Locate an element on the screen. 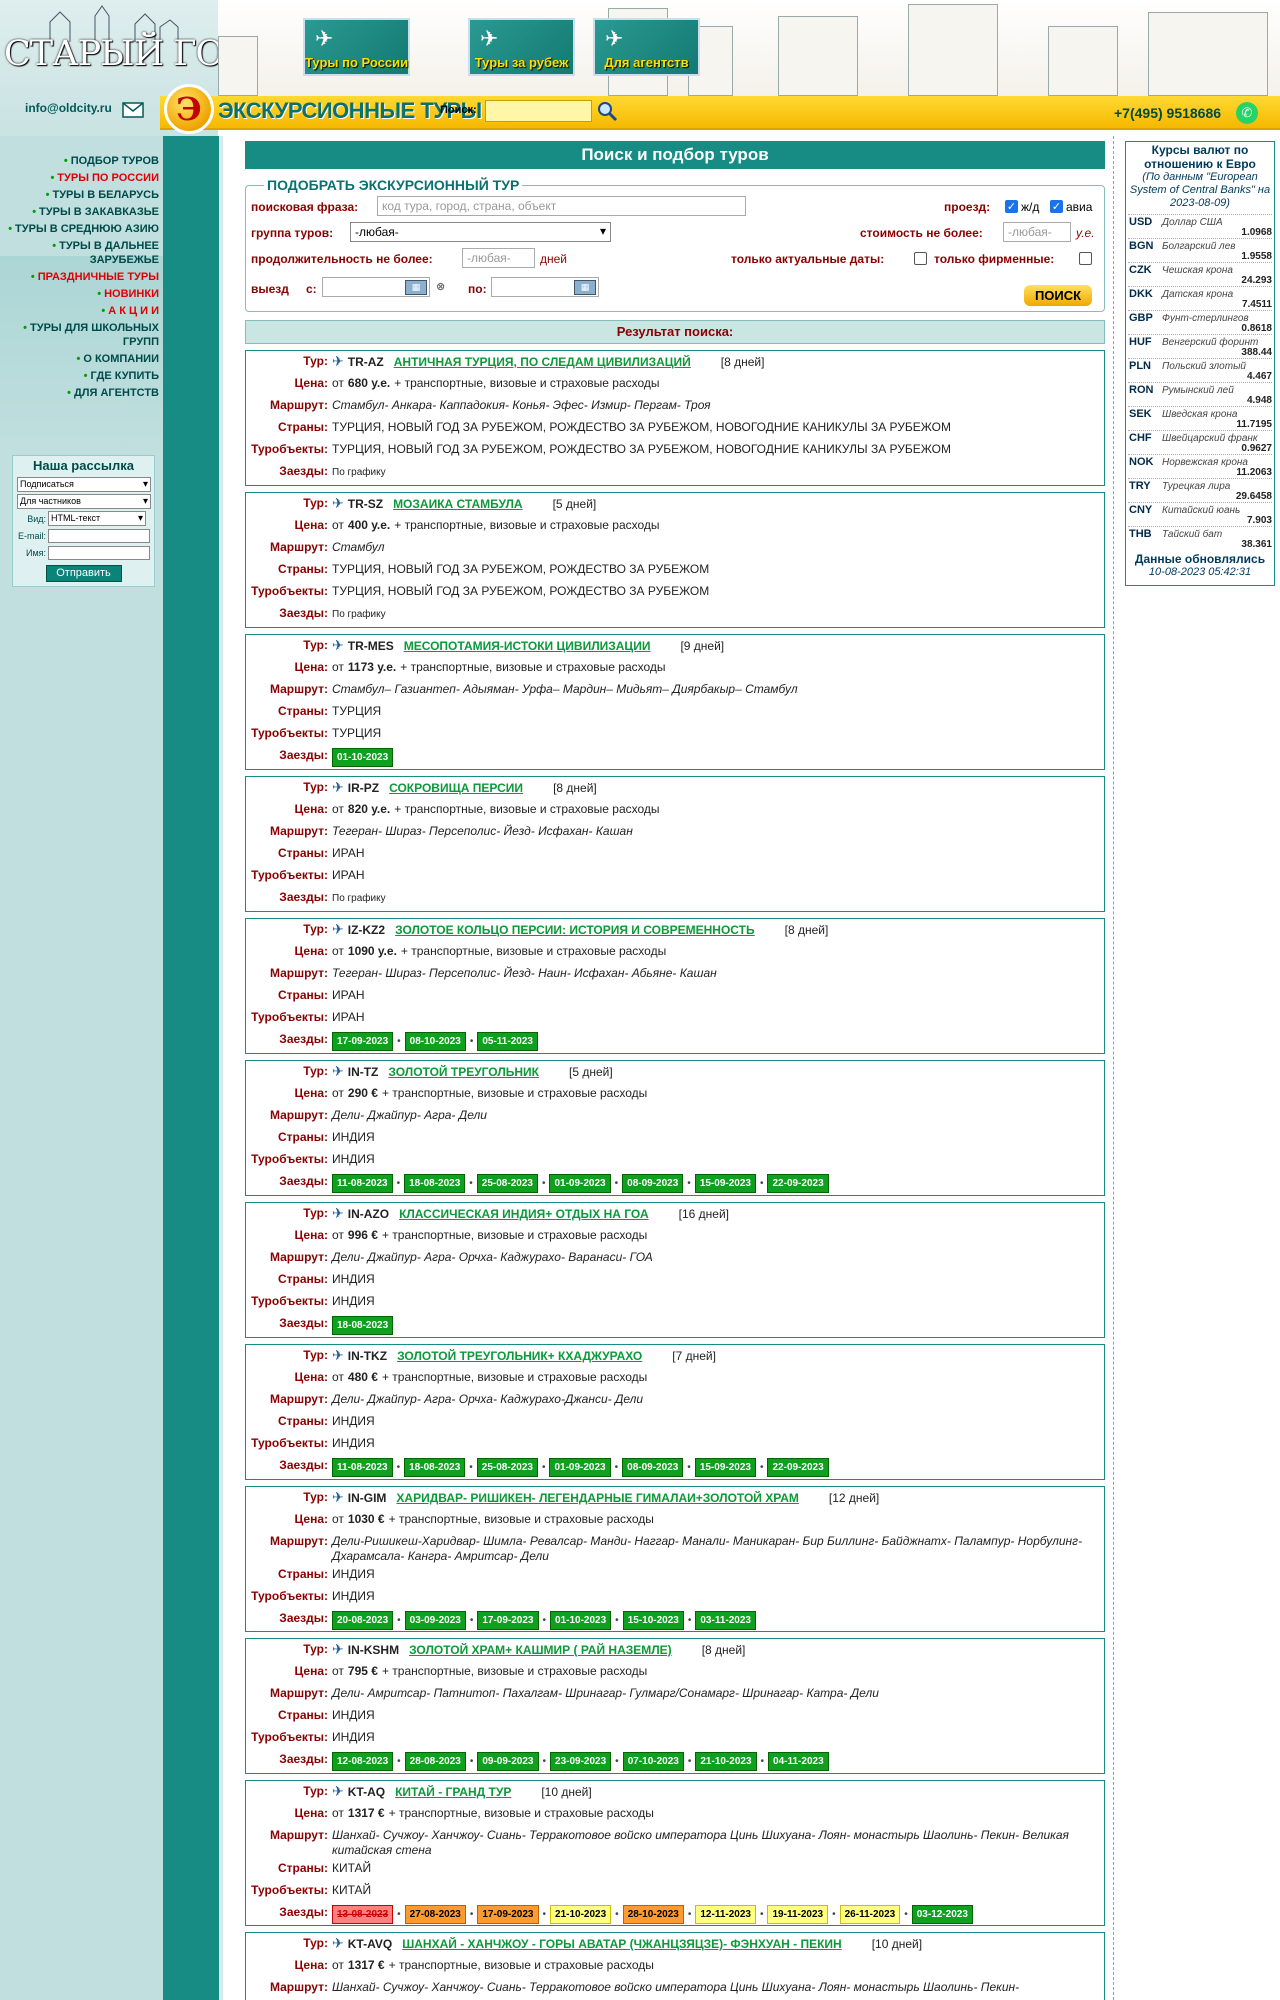  departure-date: 03-11-2023 is located at coordinates (725, 1620).